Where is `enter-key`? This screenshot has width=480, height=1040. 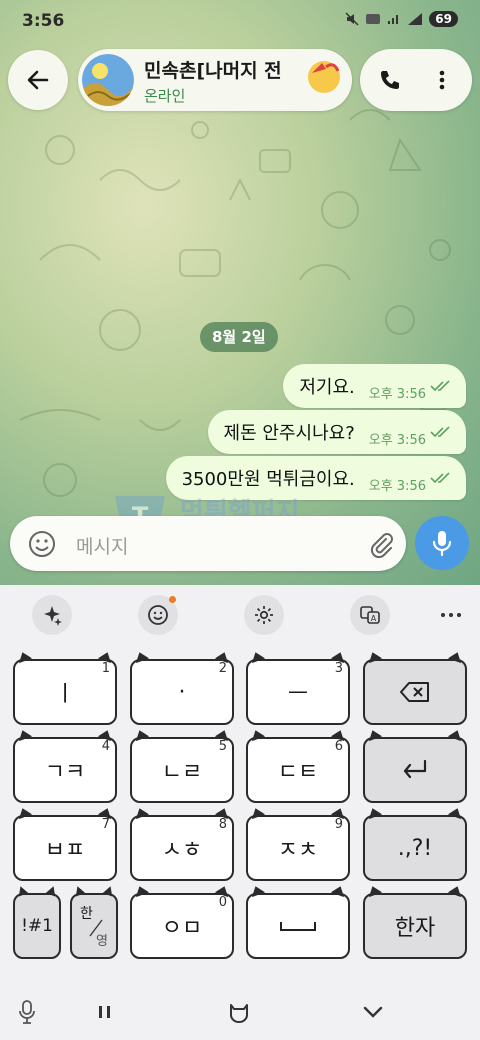 enter-key is located at coordinates (415, 765).